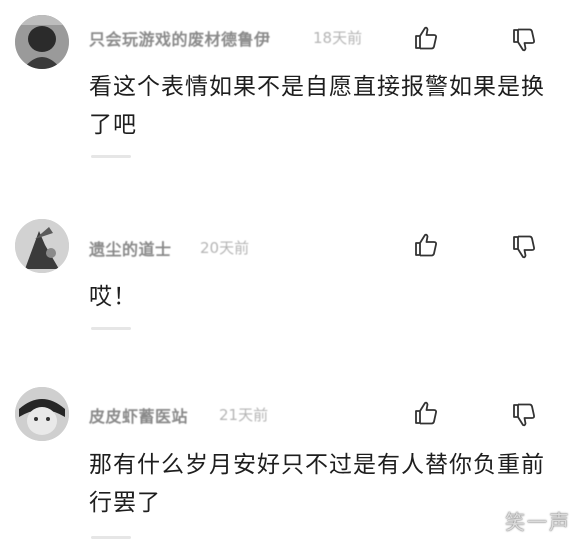 The image size is (583, 543). What do you see at coordinates (244, 415) in the screenshot?
I see `timestamp: 21天前` at bounding box center [244, 415].